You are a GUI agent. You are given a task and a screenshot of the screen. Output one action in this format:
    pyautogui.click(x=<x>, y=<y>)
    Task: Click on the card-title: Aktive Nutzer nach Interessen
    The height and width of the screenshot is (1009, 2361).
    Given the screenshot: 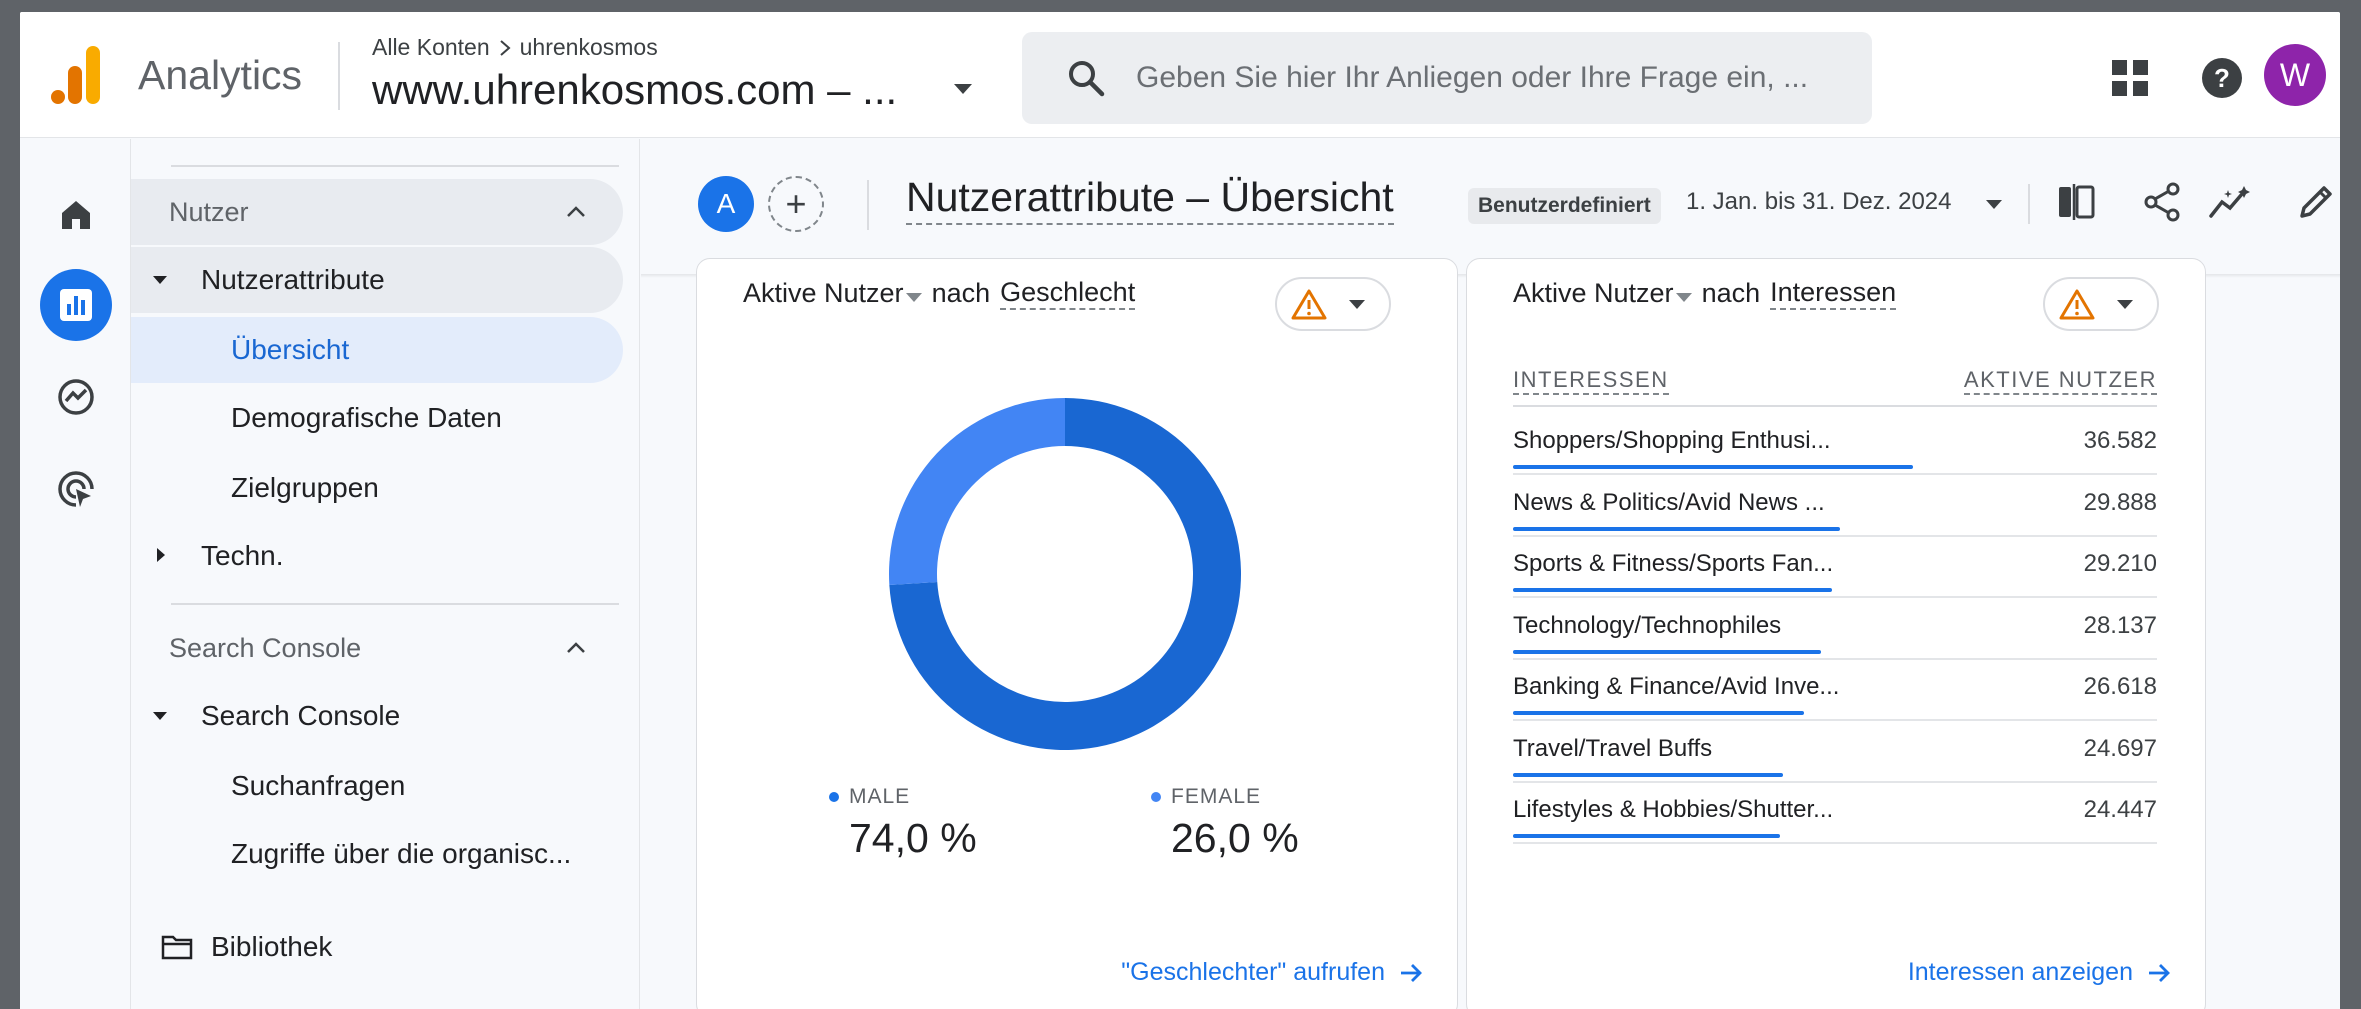 What is the action you would take?
    pyautogui.click(x=1705, y=293)
    